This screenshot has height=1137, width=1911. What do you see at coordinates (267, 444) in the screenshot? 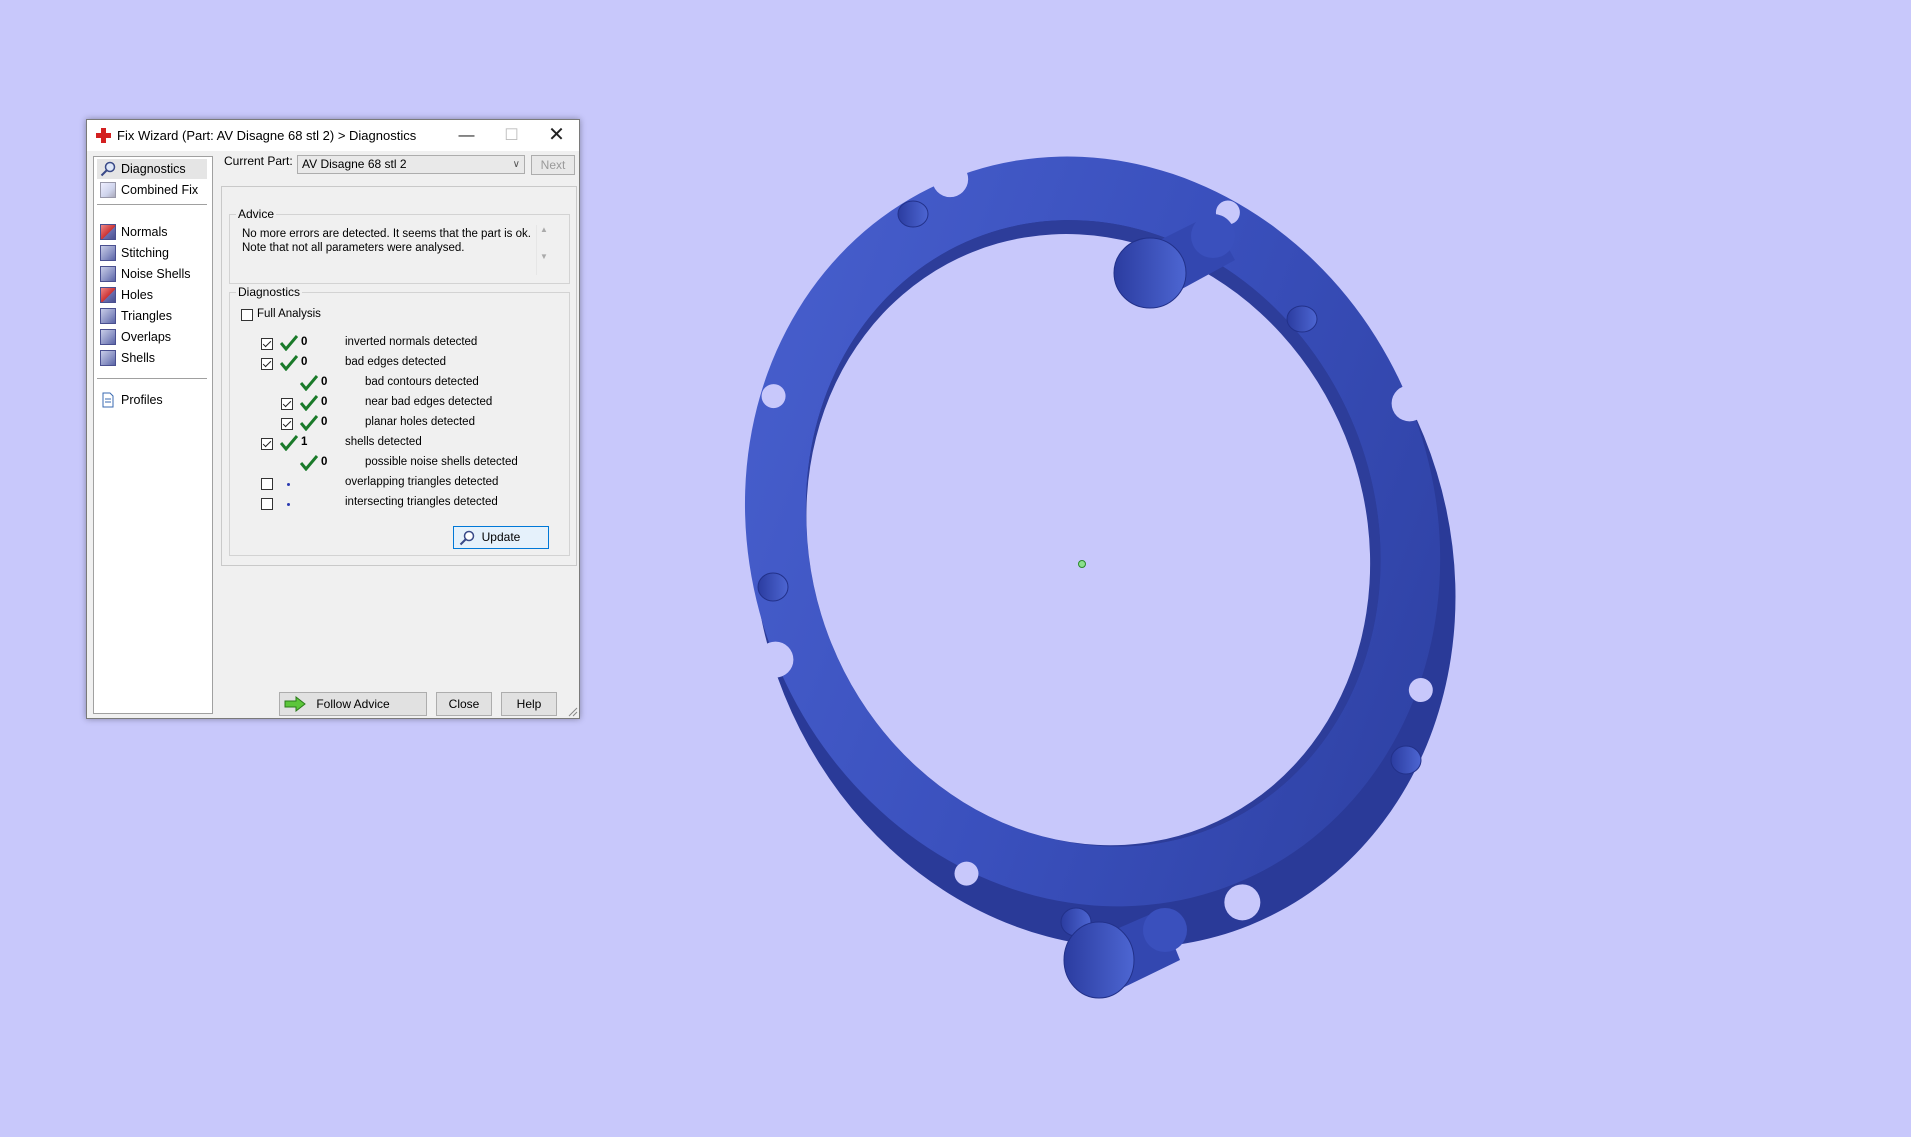
I see `shells-checkbox` at bounding box center [267, 444].